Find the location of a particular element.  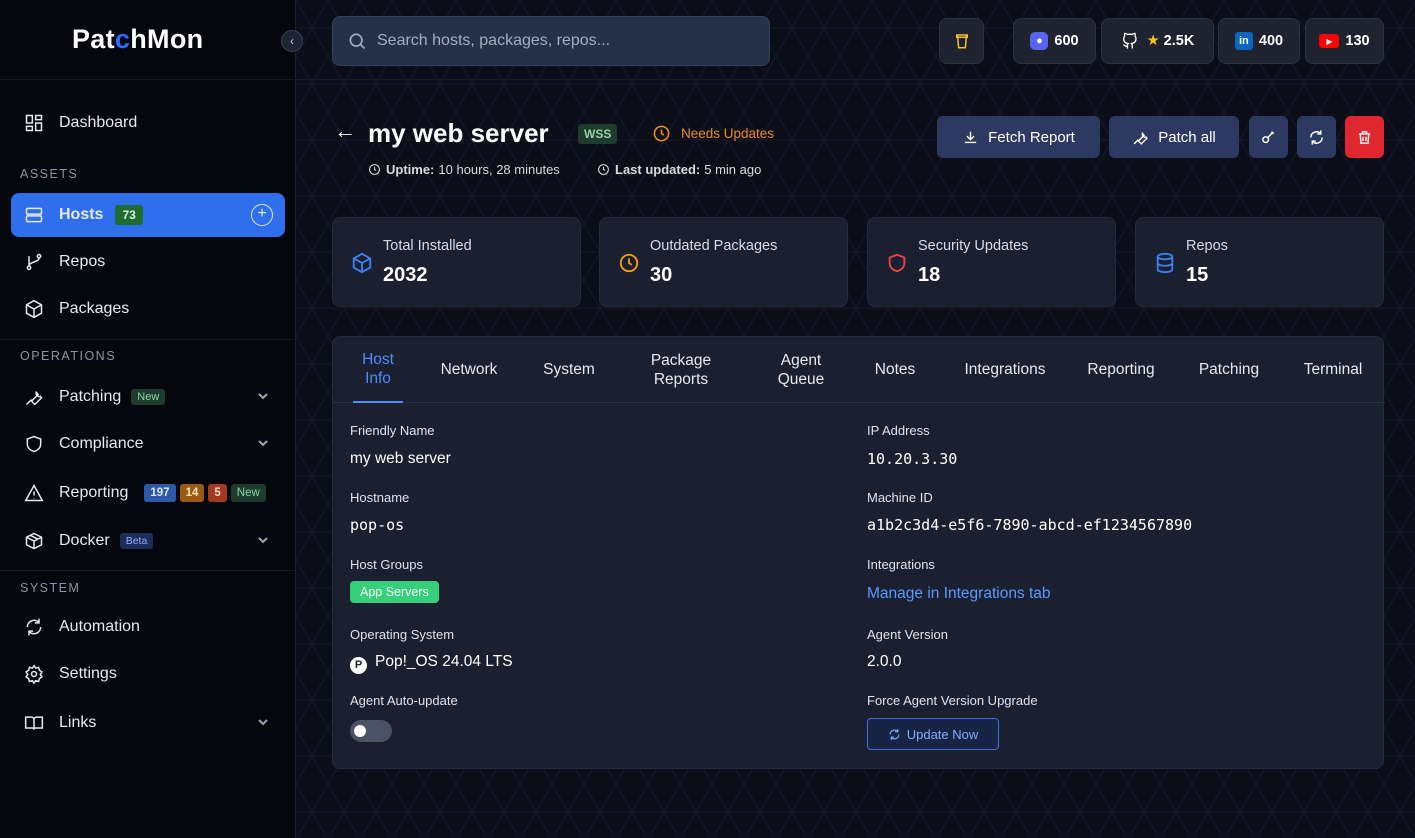

stat-card-outdated-packages: Outdated Packages 30 is located at coordinates (723, 262).